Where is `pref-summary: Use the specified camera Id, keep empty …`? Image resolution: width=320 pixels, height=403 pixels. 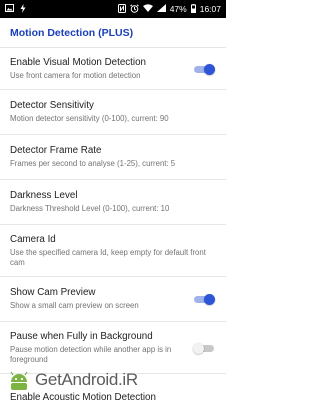 pref-summary: Use the specified camera Id, keep empty … is located at coordinates (108, 257).